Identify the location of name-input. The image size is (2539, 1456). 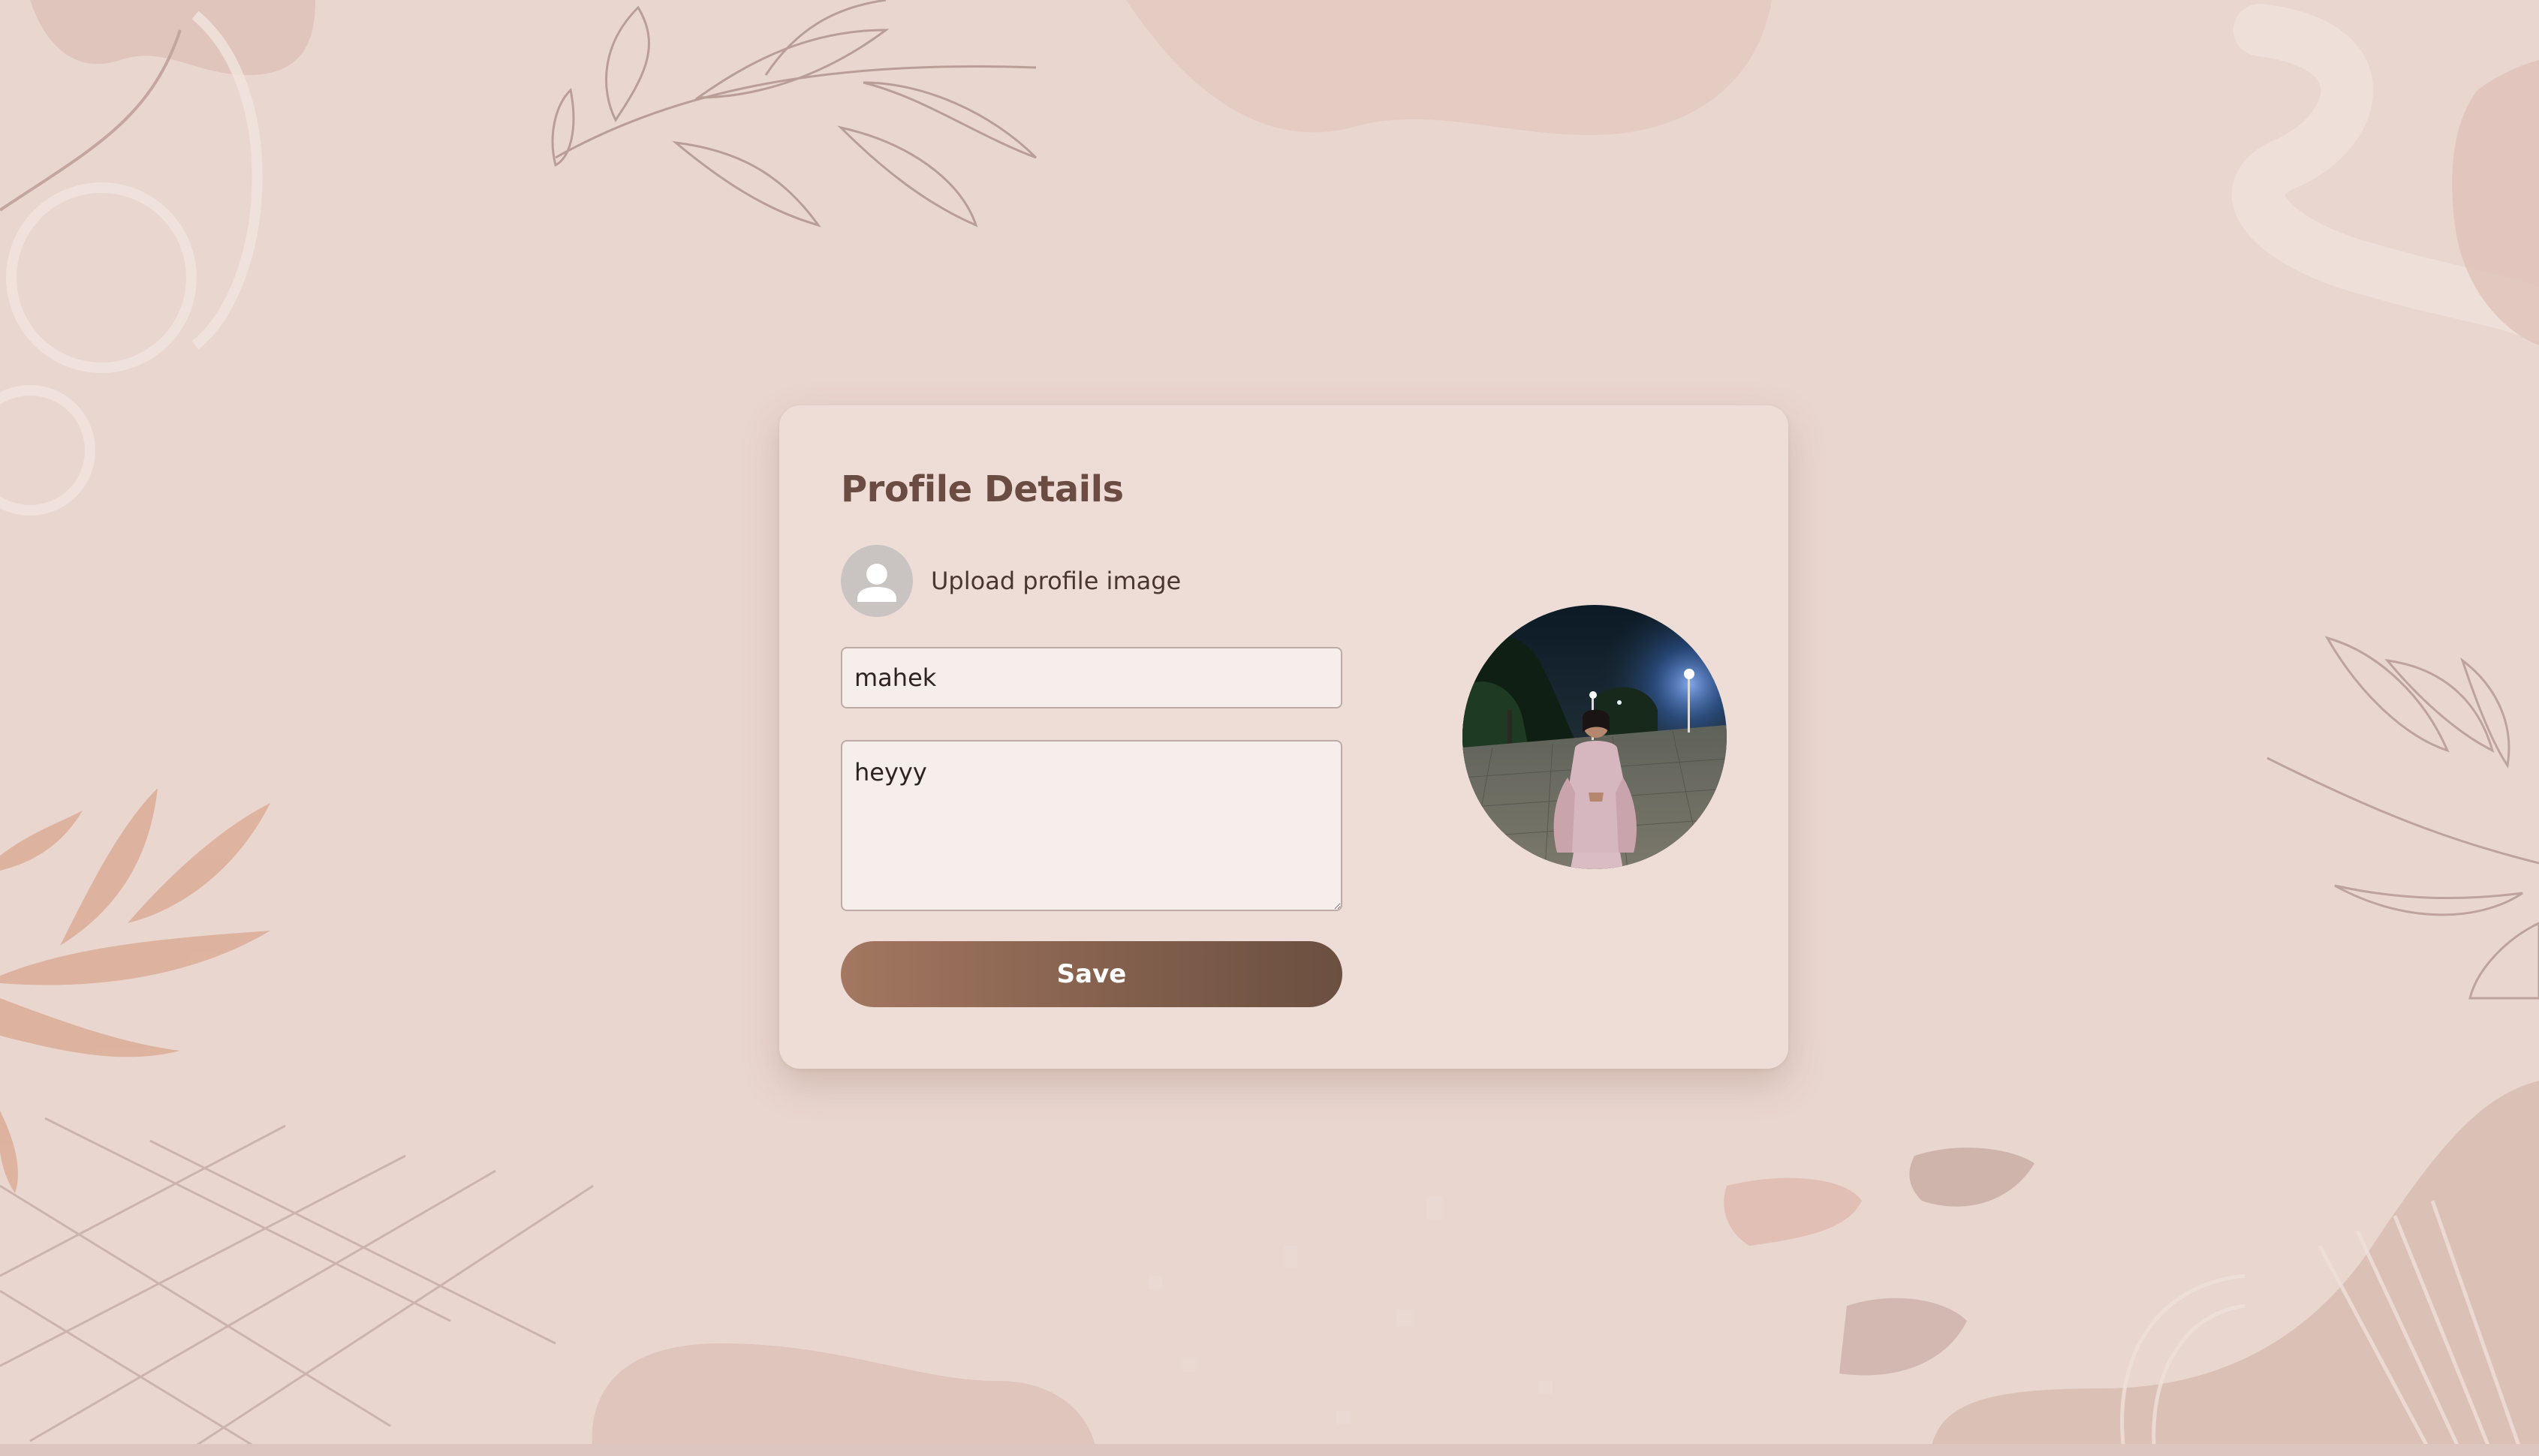
(1091, 677).